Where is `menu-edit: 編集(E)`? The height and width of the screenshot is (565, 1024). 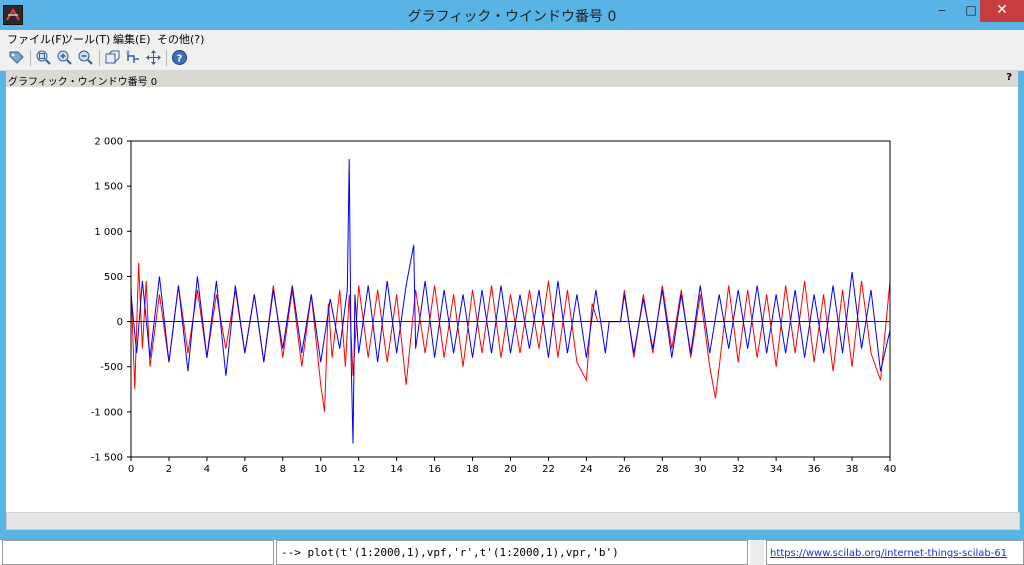
menu-edit: 編集(E) is located at coordinates (132, 39).